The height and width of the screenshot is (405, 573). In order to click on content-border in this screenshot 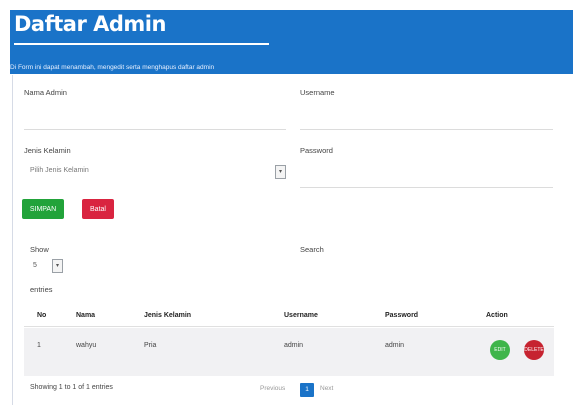, I will do `click(12, 240)`.